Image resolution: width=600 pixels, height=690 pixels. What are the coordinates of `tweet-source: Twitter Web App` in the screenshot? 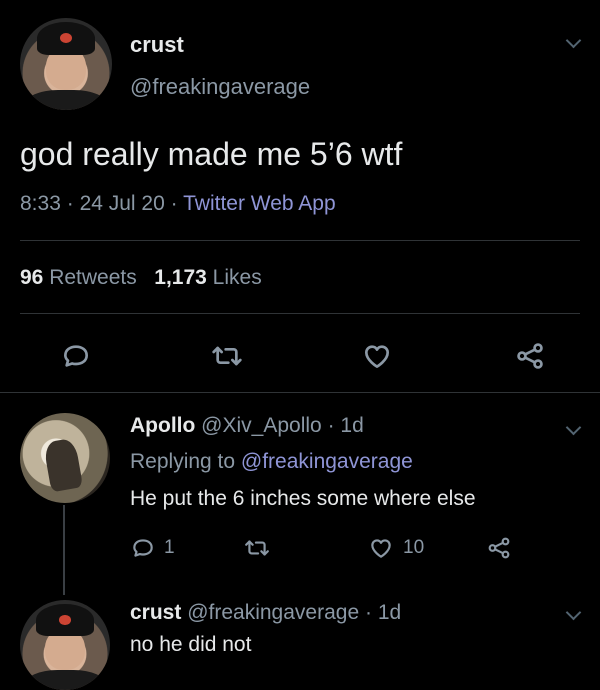 It's located at (259, 203).